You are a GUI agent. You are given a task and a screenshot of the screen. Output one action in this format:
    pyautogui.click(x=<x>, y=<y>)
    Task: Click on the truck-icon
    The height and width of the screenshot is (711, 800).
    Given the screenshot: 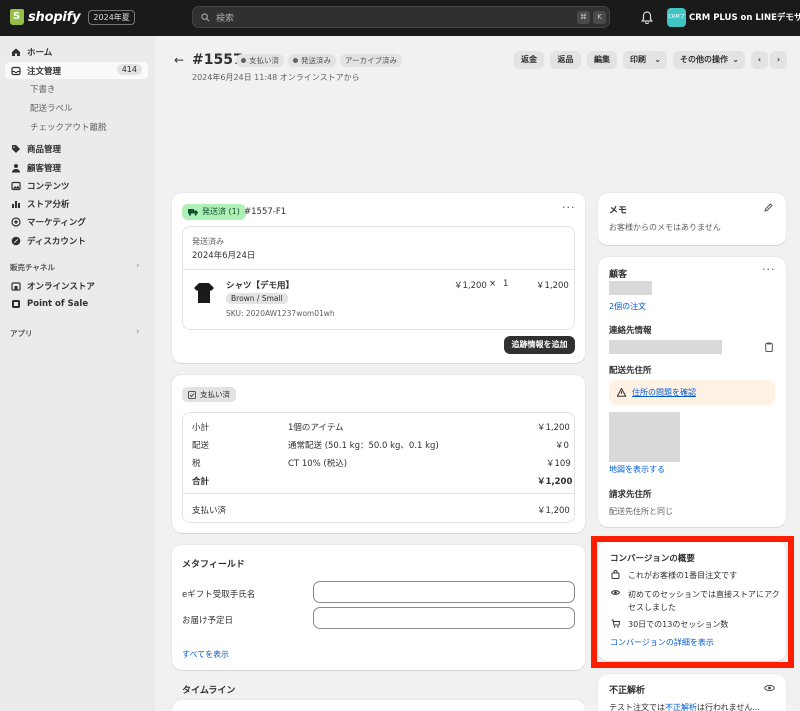 What is the action you would take?
    pyautogui.click(x=193, y=212)
    